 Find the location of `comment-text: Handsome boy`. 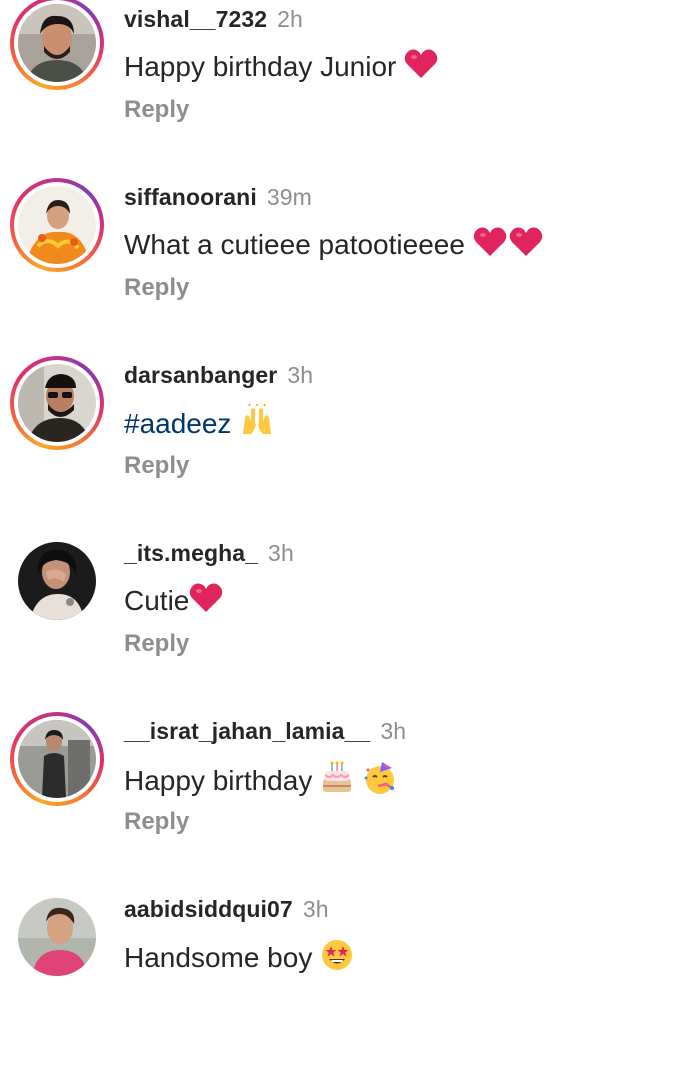

comment-text: Handsome boy is located at coordinates (239, 959).